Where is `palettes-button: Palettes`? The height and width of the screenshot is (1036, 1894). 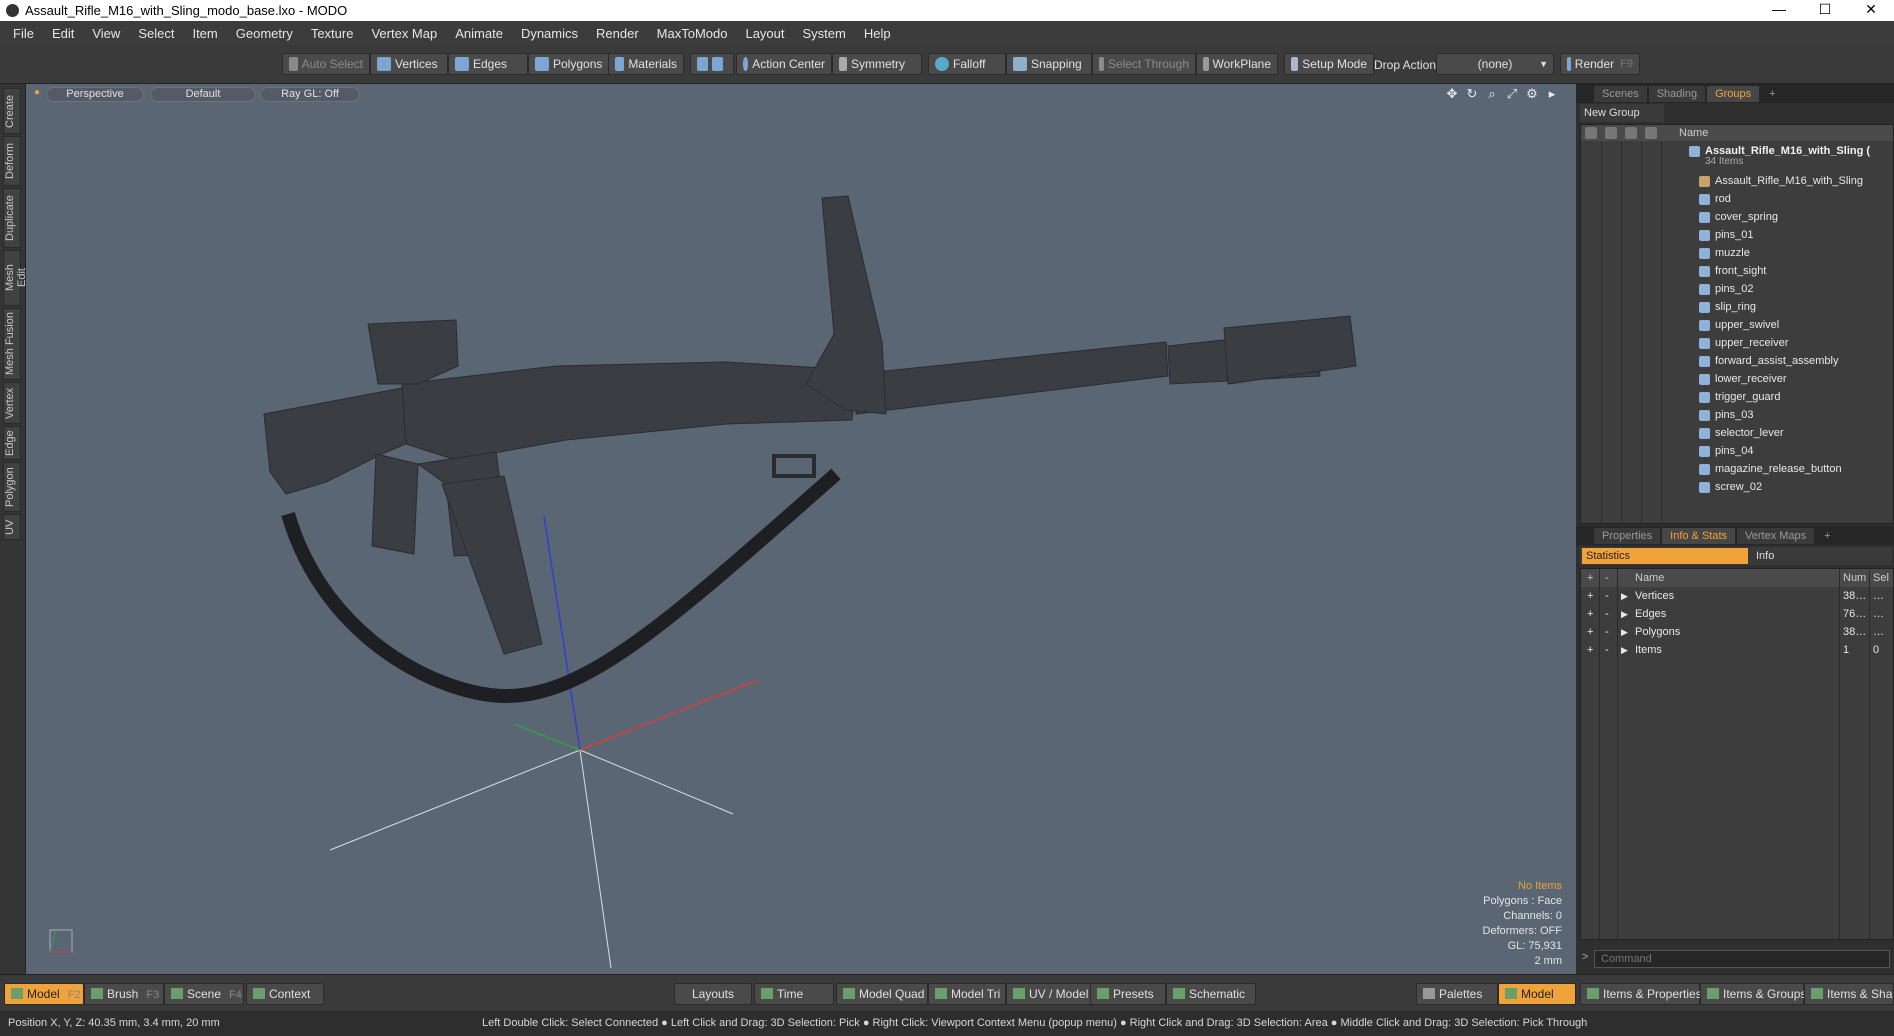
palettes-button: Palettes is located at coordinates (1457, 994).